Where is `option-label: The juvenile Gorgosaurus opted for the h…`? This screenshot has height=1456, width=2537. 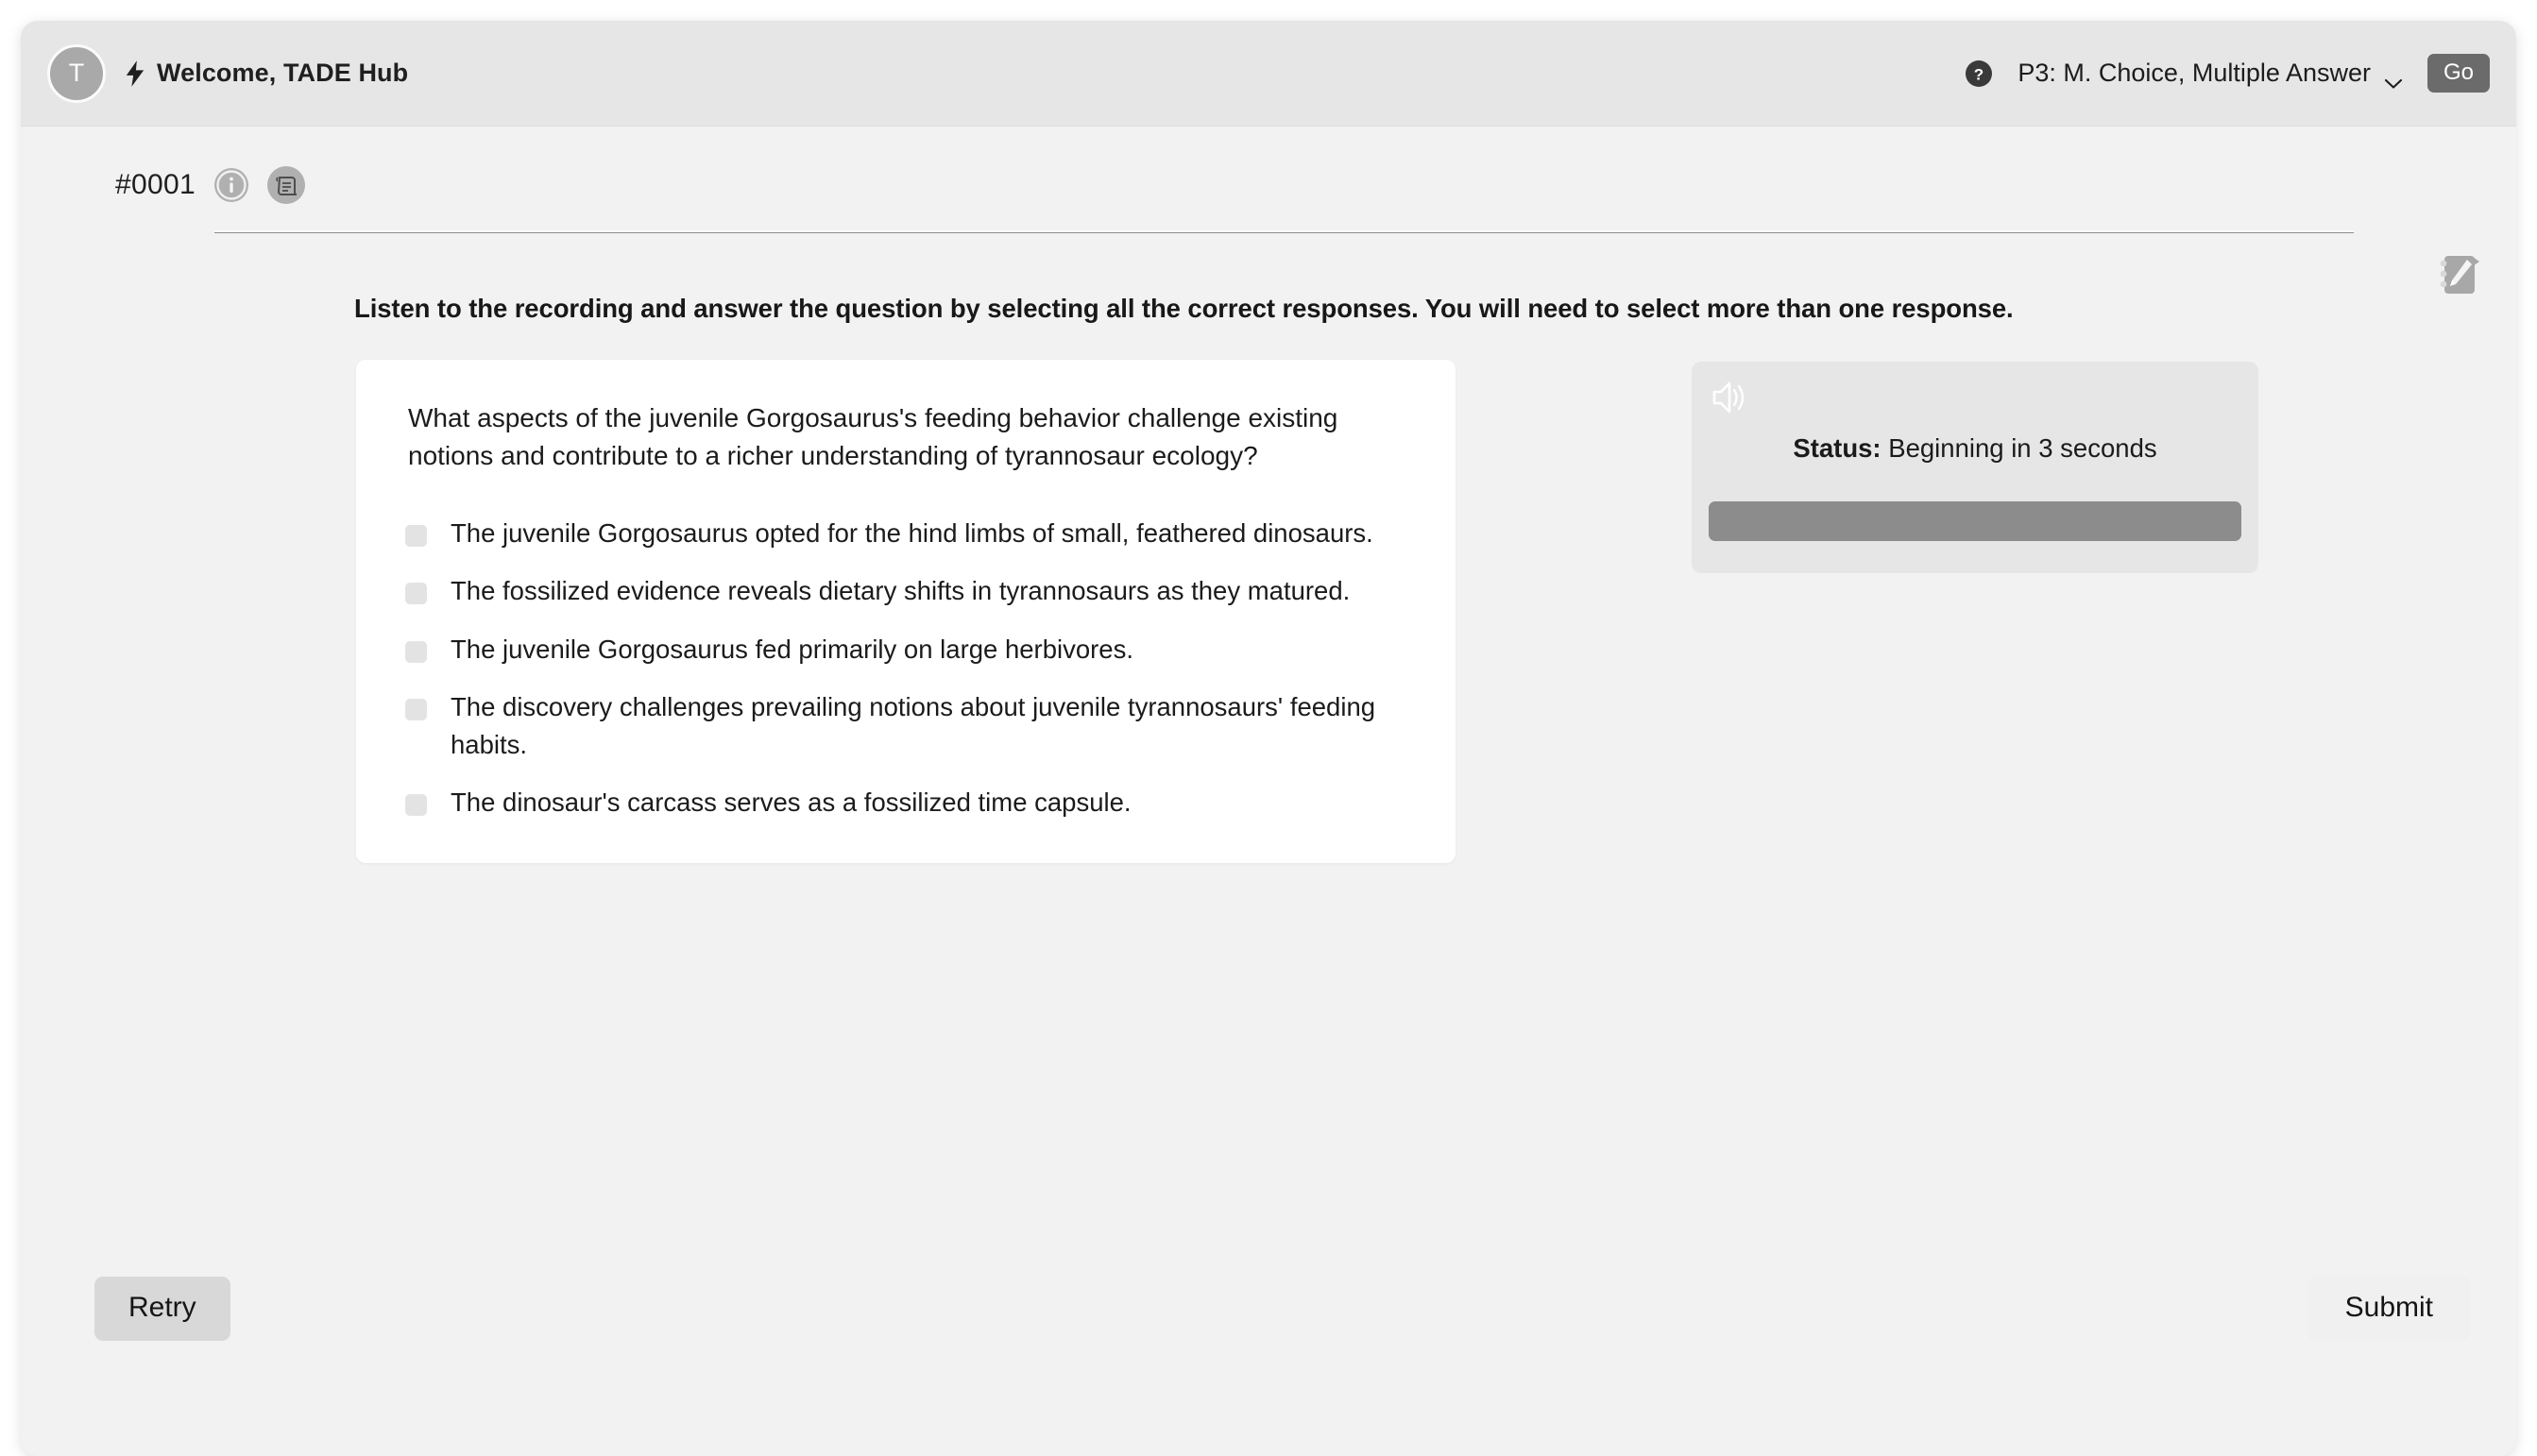 option-label: The juvenile Gorgosaurus opted for the h… is located at coordinates (912, 532).